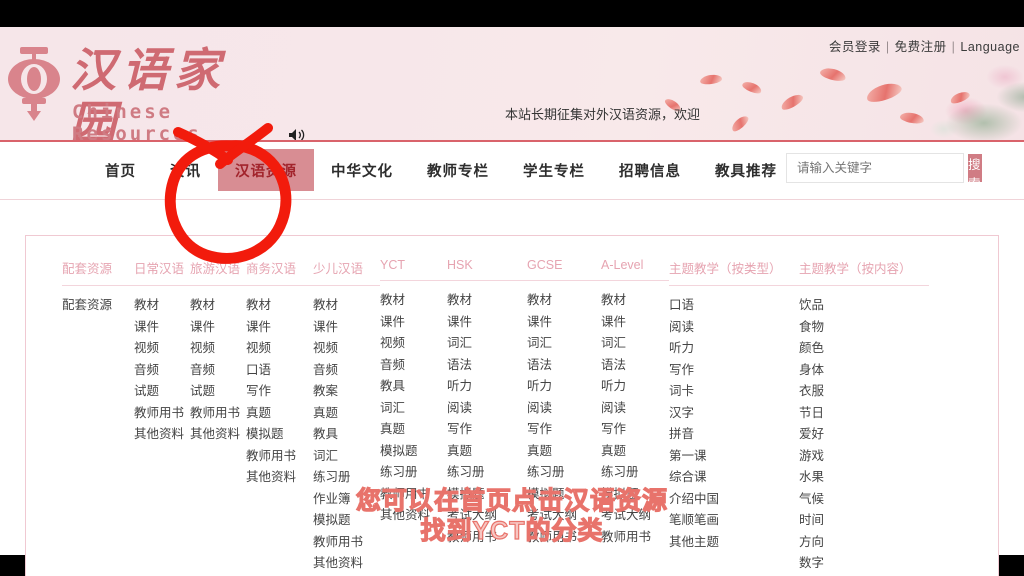 Image resolution: width=1024 pixels, height=576 pixels. I want to click on nav-item-1: 资讯, so click(185, 170).